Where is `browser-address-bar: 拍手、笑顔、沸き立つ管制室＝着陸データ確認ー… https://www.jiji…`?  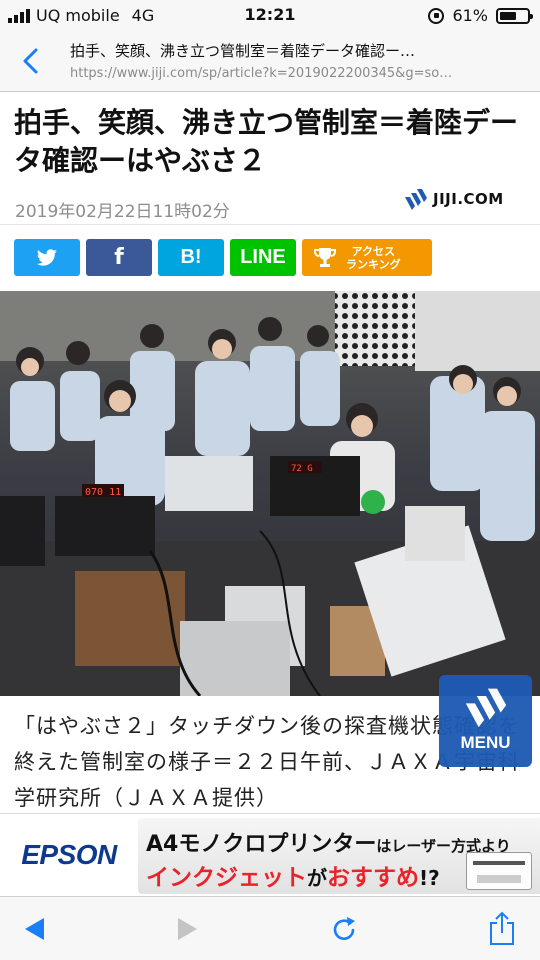
browser-address-bar: 拍手、笑顔、沸き立つ管制室＝着陸データ確認ー… https://www.jiji… is located at coordinates (270, 61).